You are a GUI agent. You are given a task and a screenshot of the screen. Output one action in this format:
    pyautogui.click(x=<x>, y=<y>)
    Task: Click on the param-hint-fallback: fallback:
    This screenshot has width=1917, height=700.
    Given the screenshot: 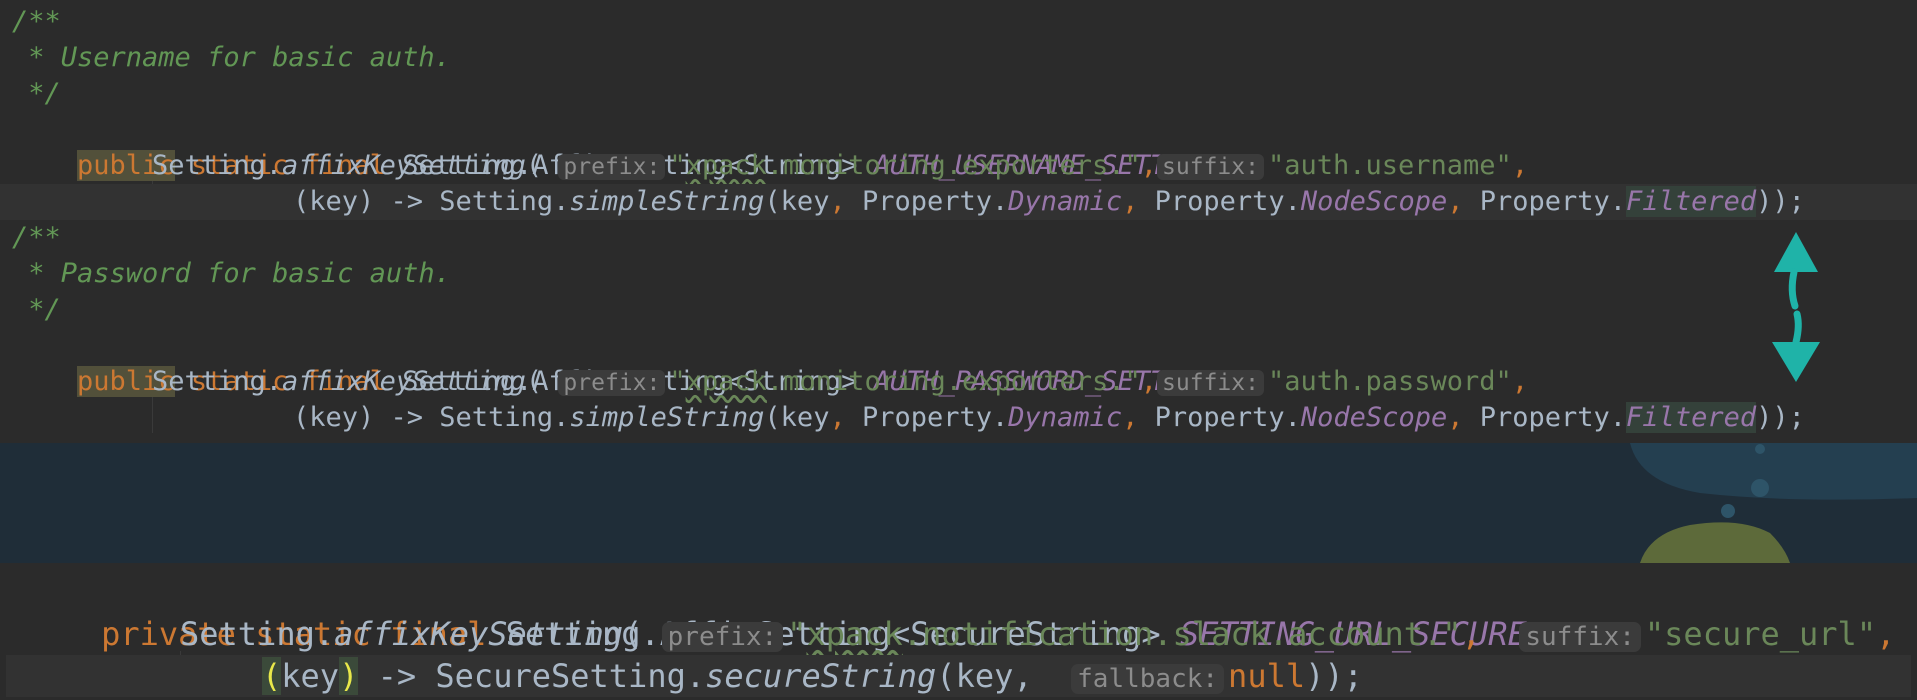 What is the action you would take?
    pyautogui.click(x=1148, y=679)
    